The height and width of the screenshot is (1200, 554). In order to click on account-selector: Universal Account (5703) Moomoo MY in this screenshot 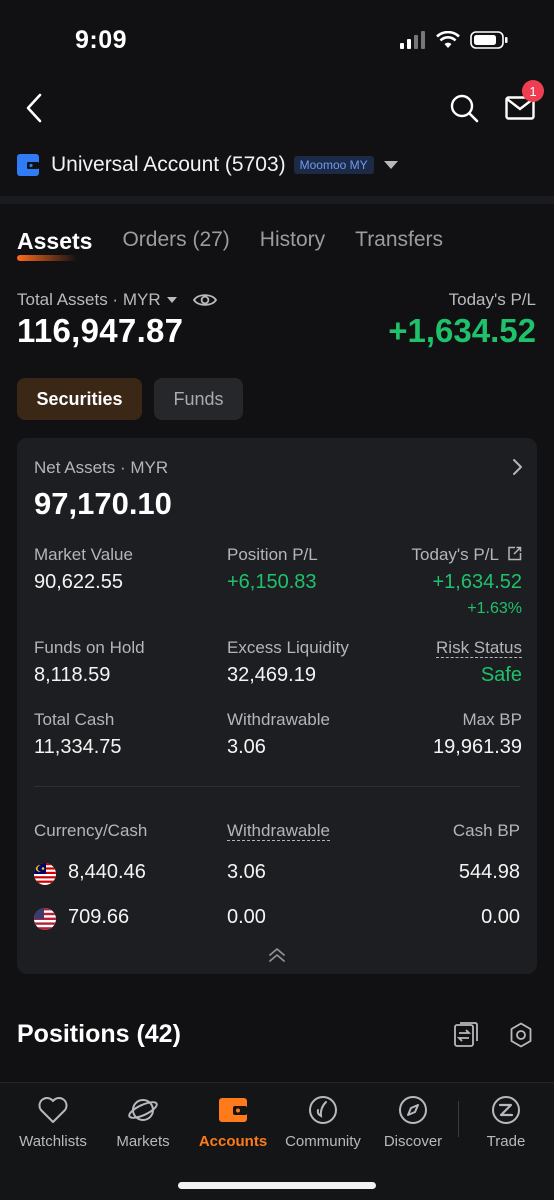, I will do `click(207, 165)`.